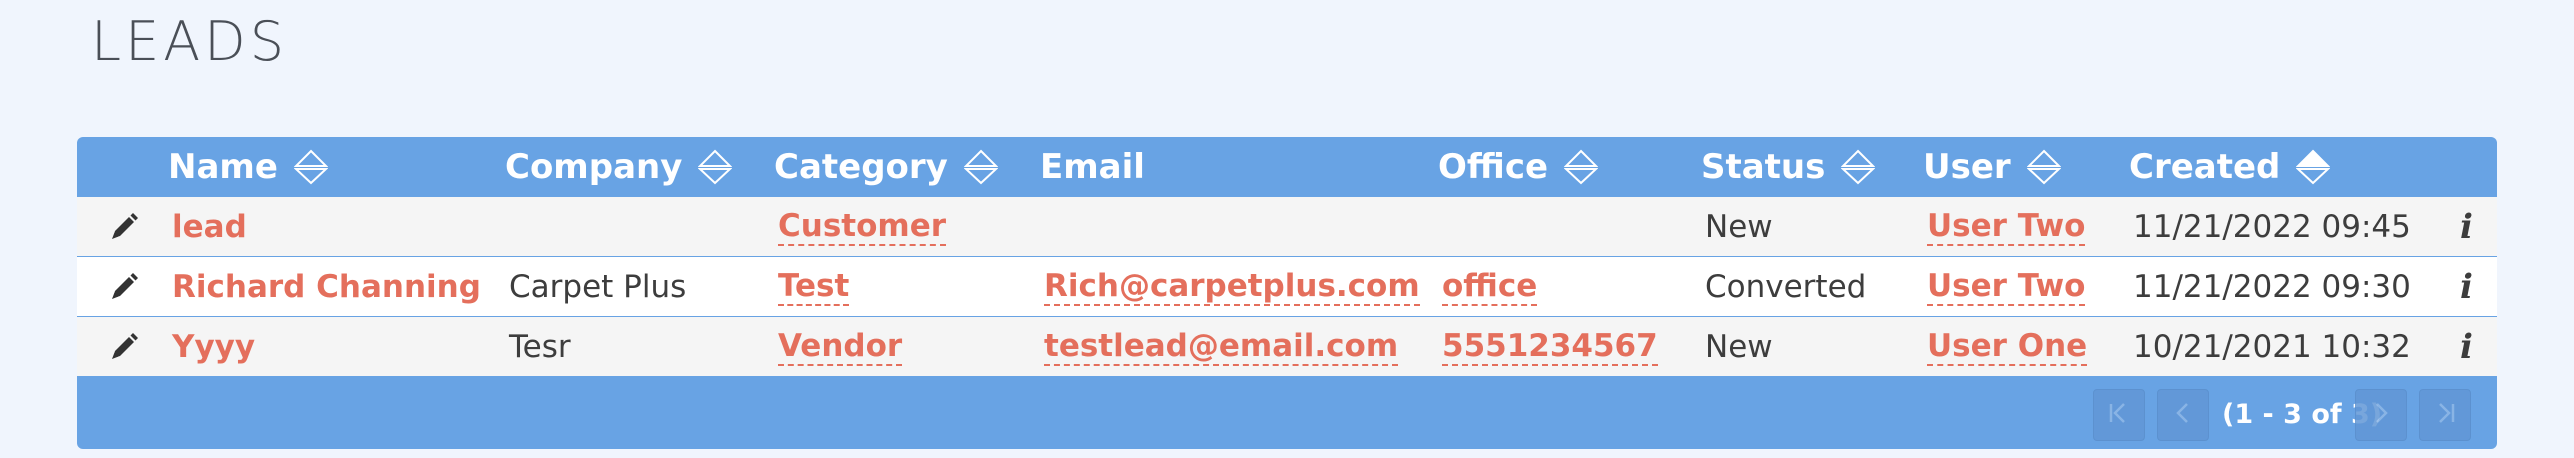  What do you see at coordinates (190, 41) in the screenshot?
I see `page-title: LEADS` at bounding box center [190, 41].